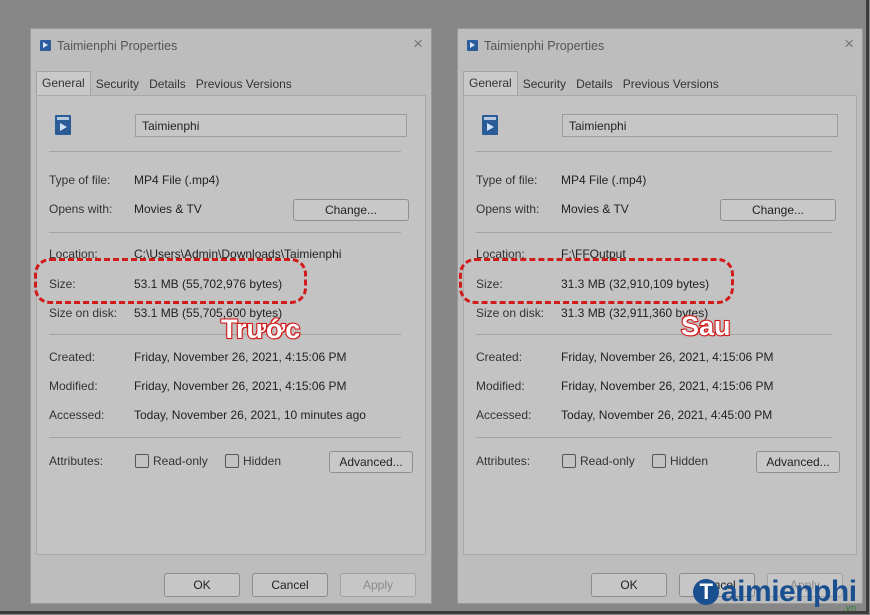  What do you see at coordinates (706, 592) in the screenshot?
I see `logo-letter: T` at bounding box center [706, 592].